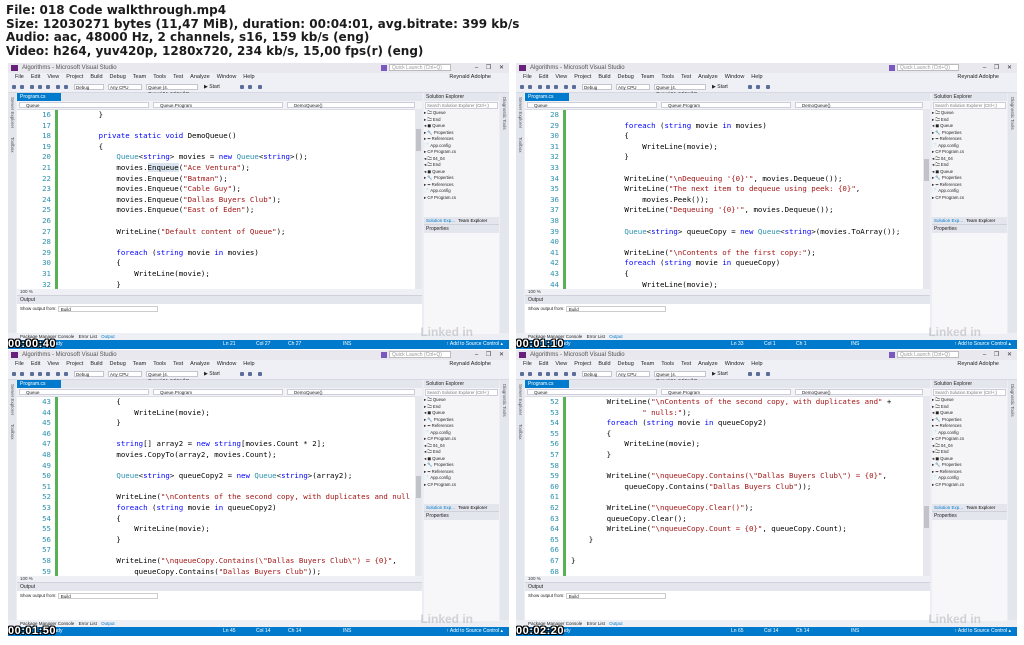 The height and width of the screenshot is (645, 1024). What do you see at coordinates (118, 77) in the screenshot?
I see `menu-debug: Debug` at bounding box center [118, 77].